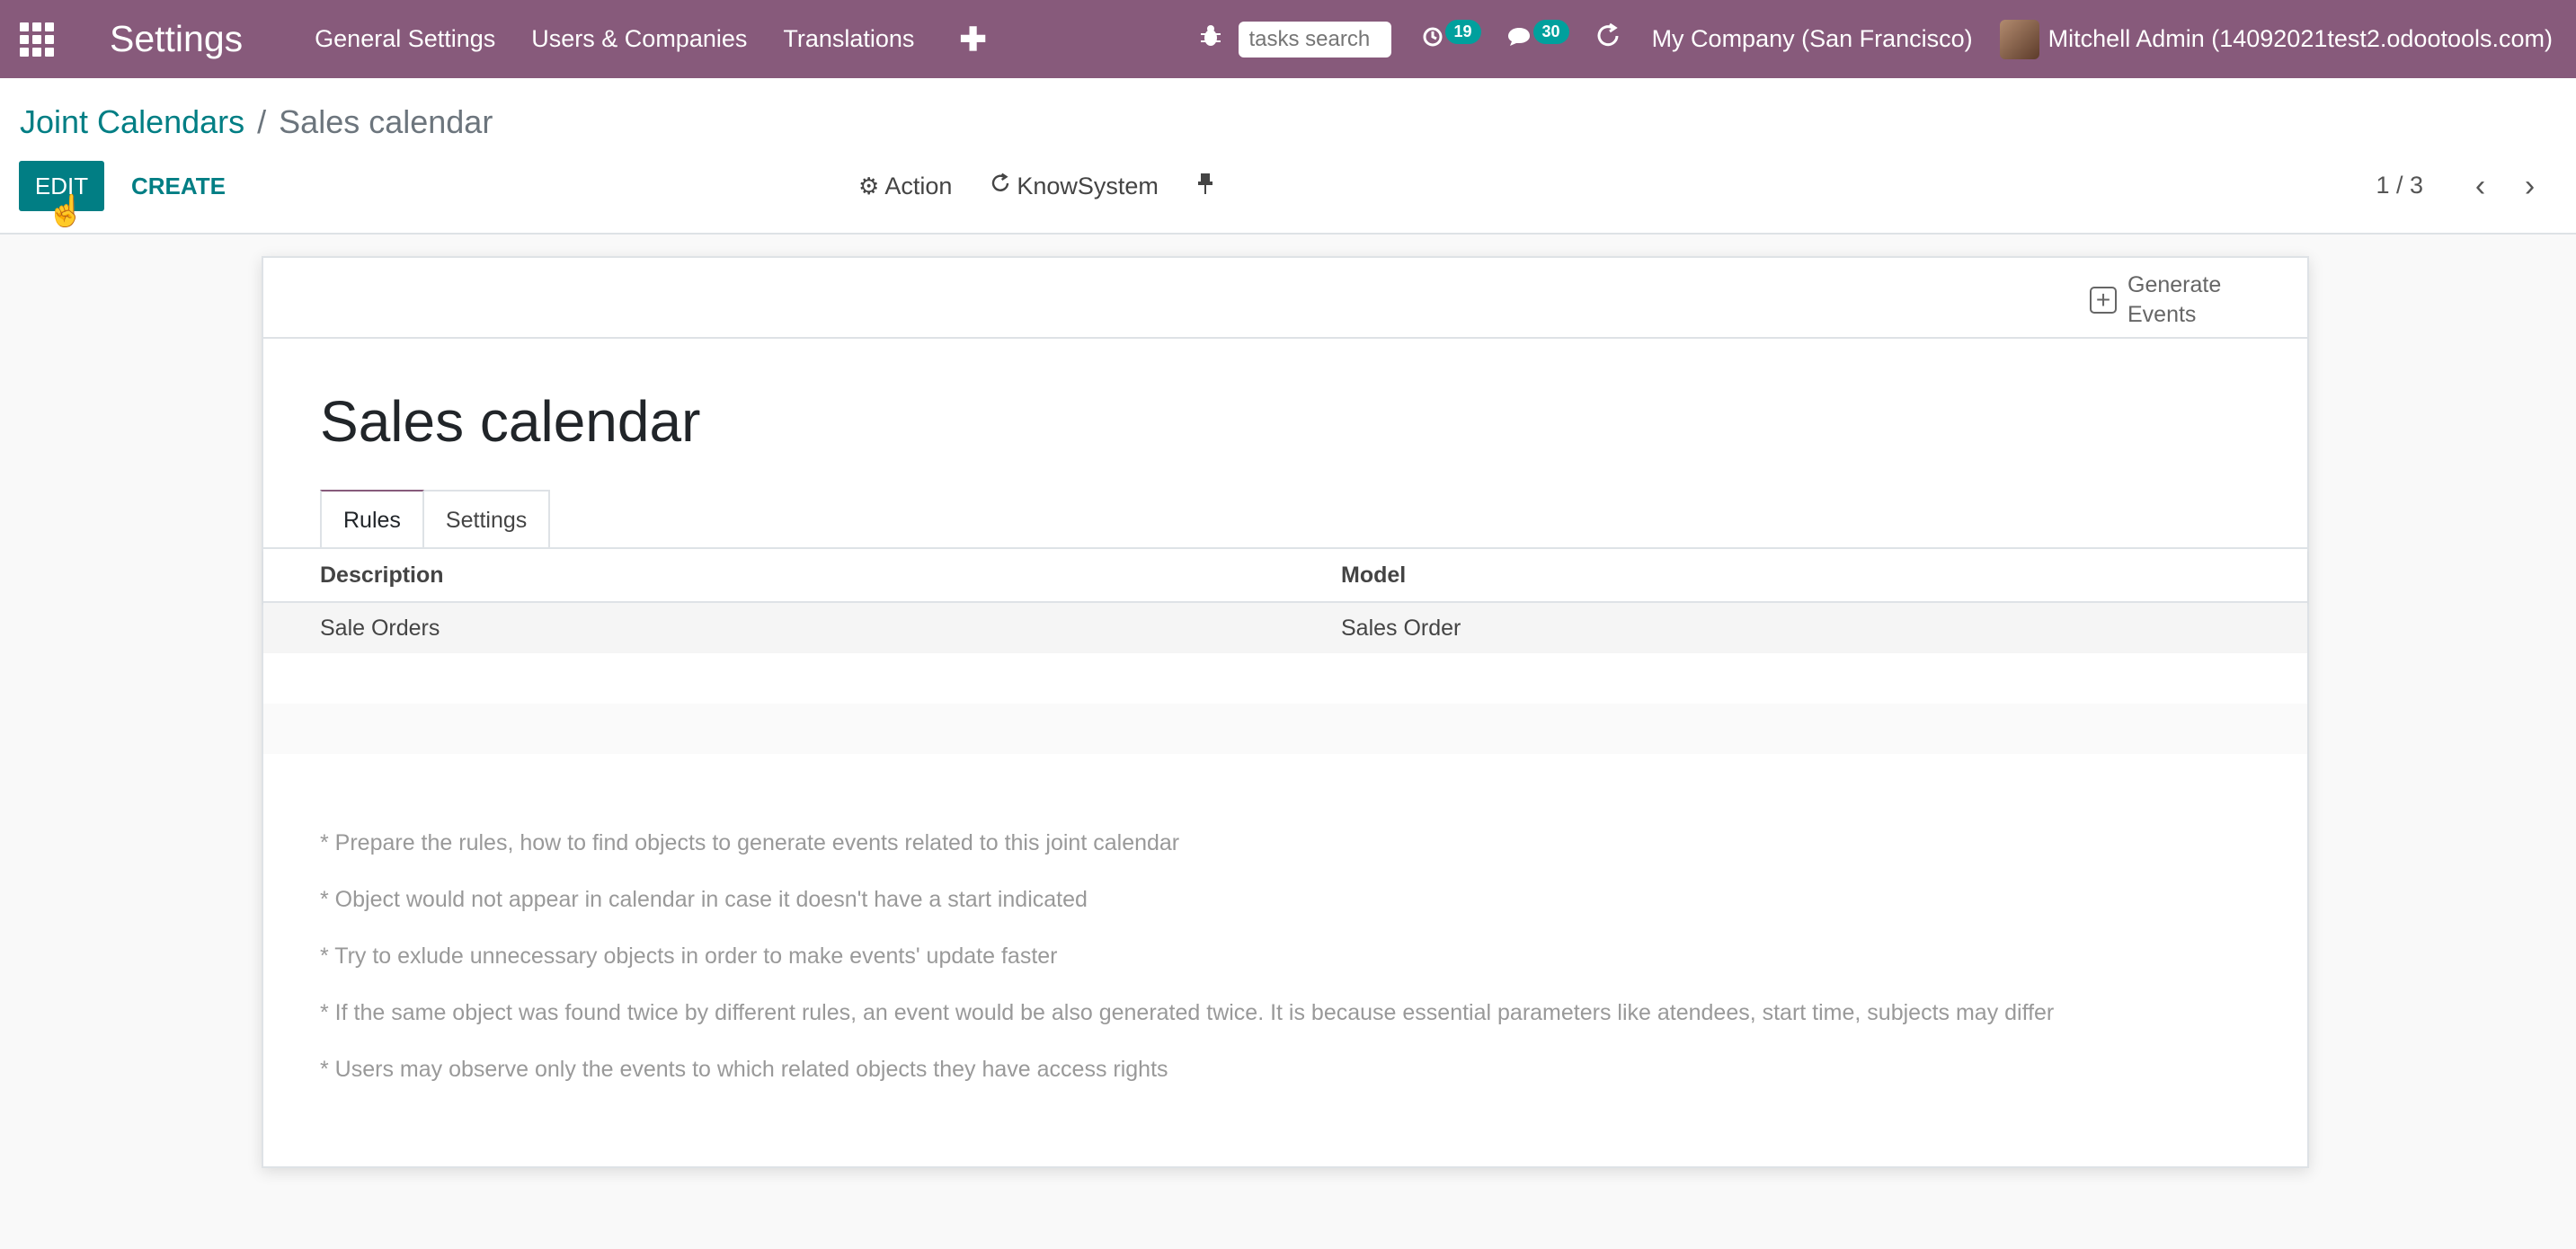 The image size is (2576, 1249). What do you see at coordinates (1373, 575) in the screenshot?
I see `column-model: Model` at bounding box center [1373, 575].